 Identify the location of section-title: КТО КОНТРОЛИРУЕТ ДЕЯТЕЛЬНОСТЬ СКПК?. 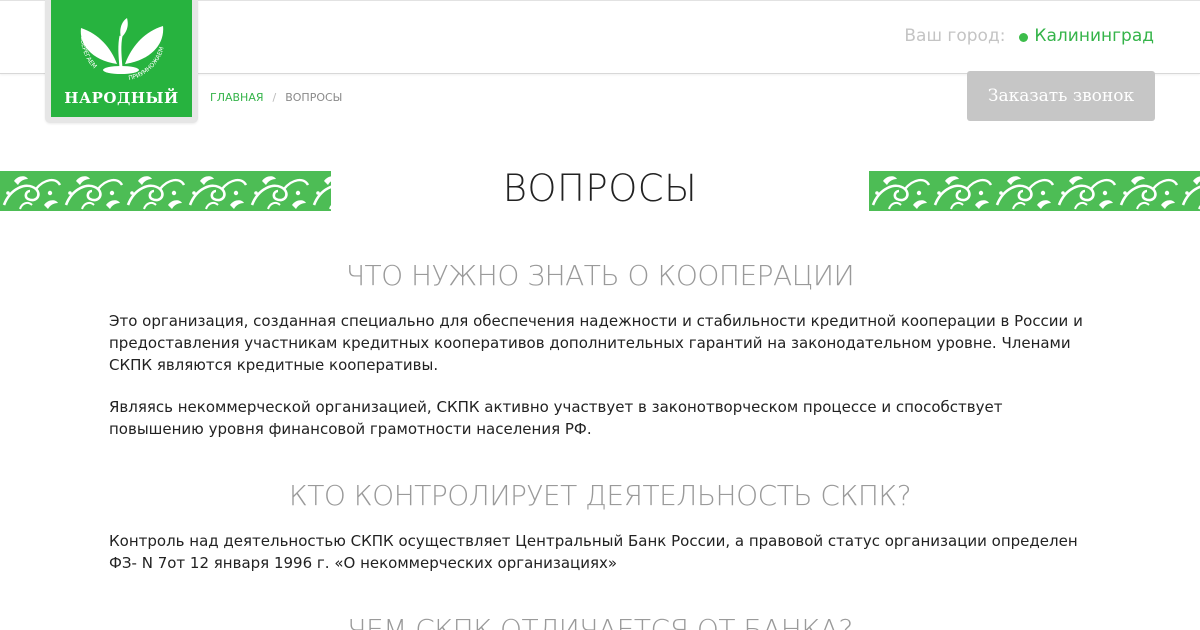
(600, 495).